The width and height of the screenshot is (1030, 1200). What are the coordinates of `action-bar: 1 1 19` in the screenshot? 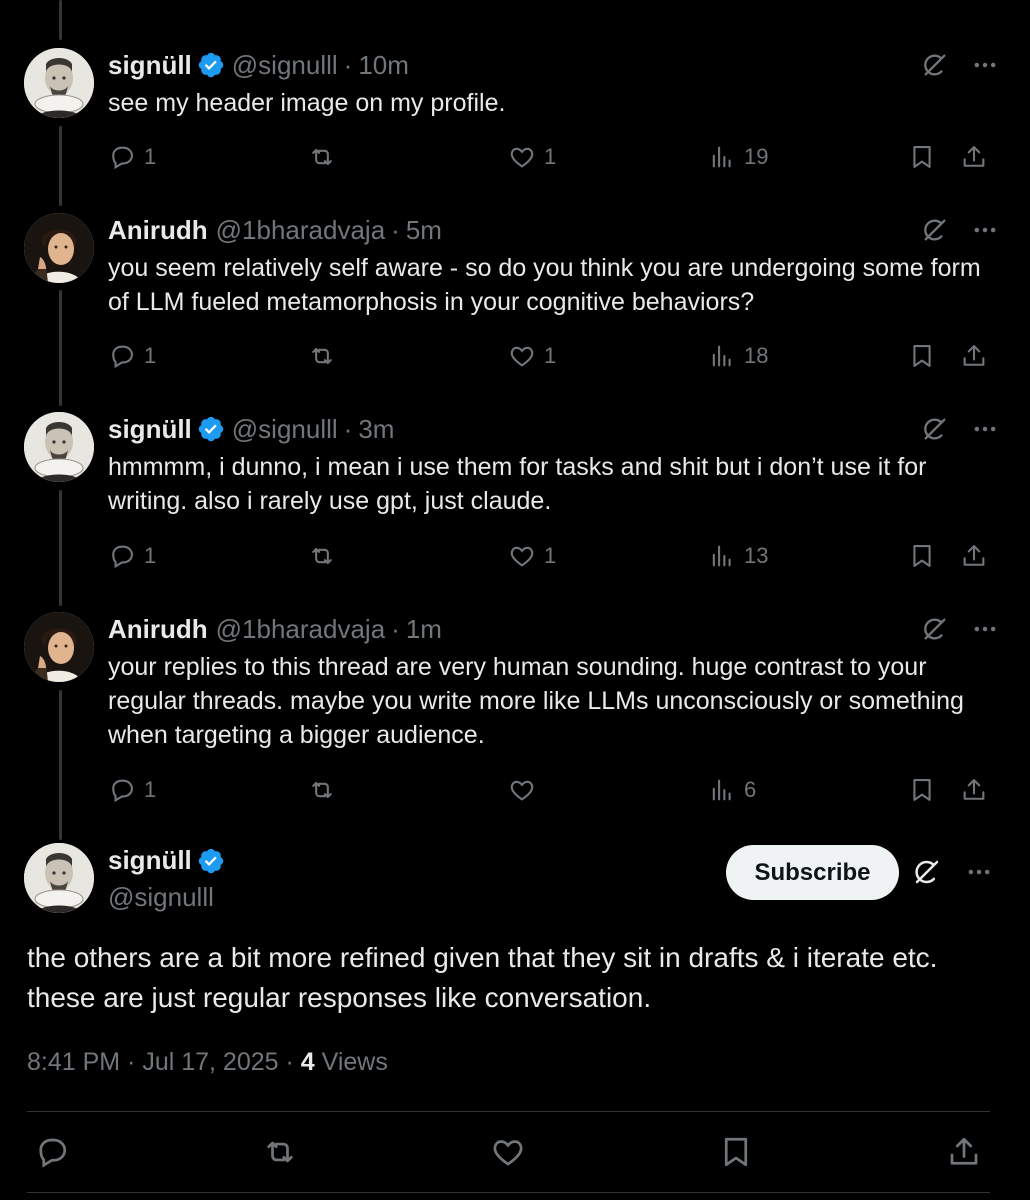 It's located at (552, 157).